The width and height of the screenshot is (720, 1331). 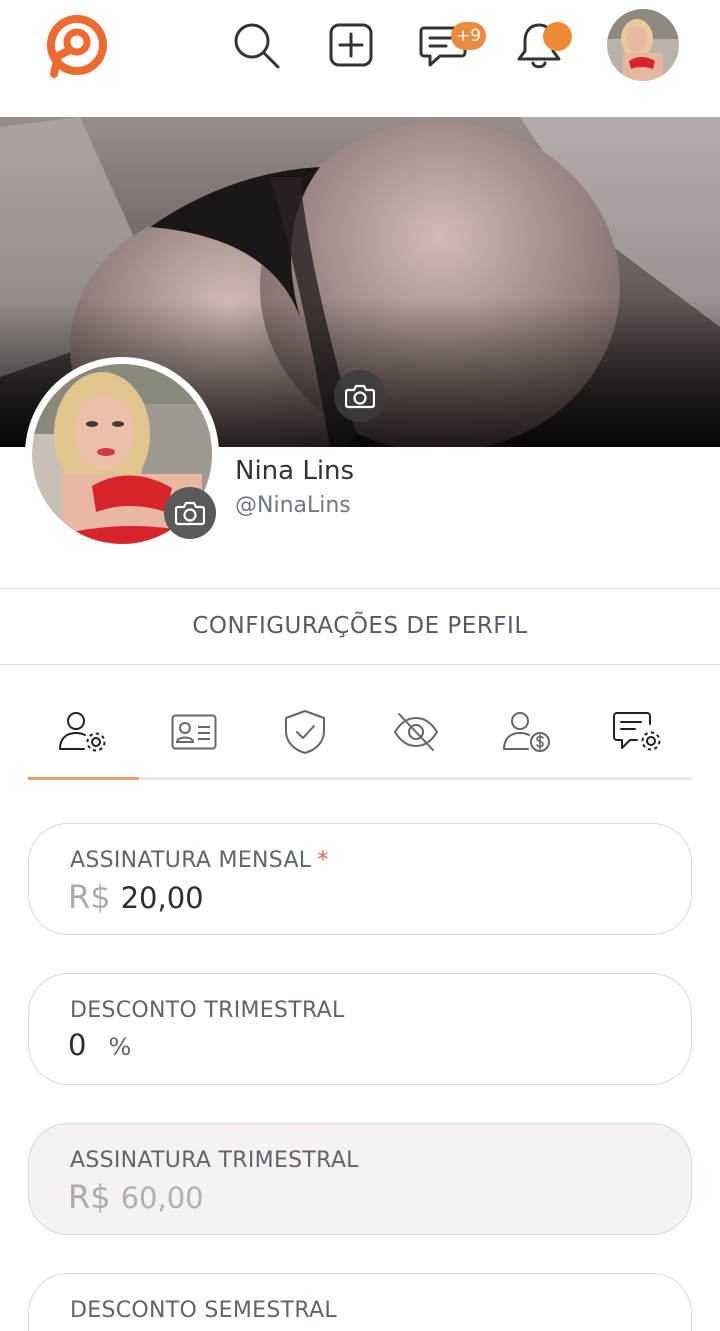 I want to click on tab-subscription, so click(x=527, y=739).